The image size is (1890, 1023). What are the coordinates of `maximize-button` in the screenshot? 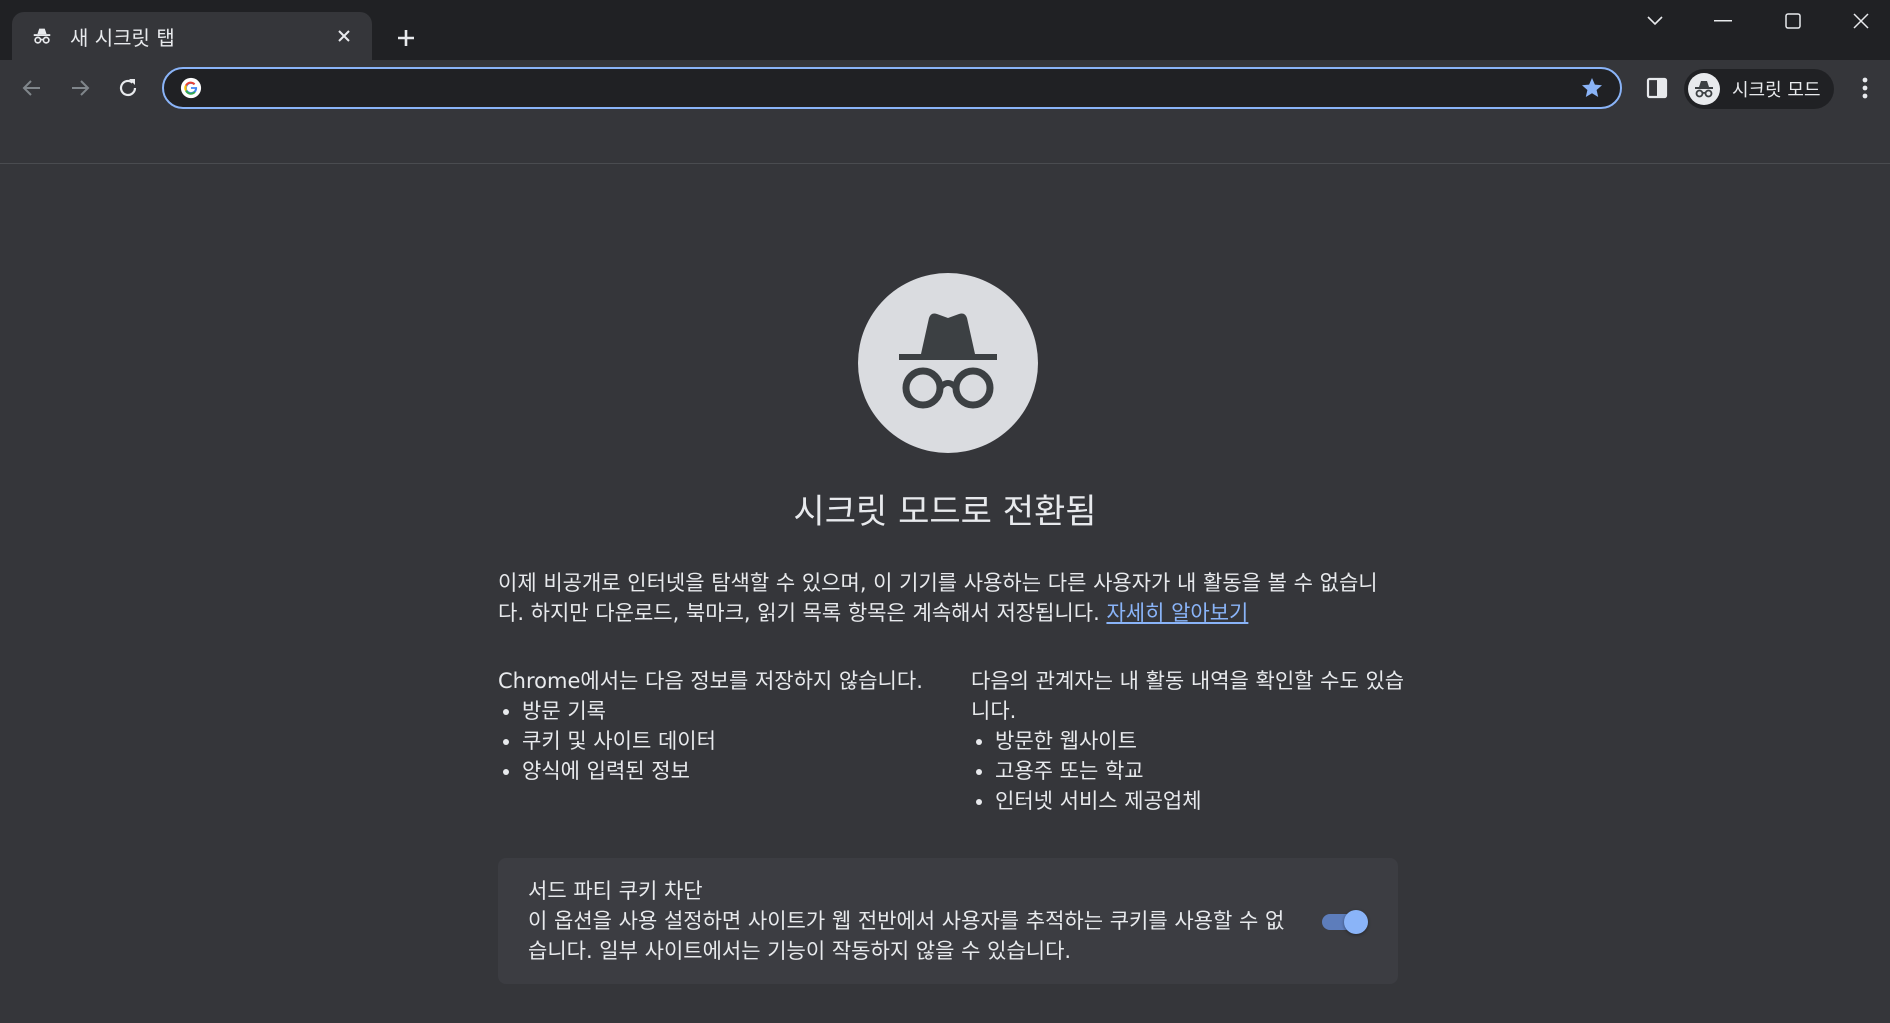 It's located at (1793, 21).